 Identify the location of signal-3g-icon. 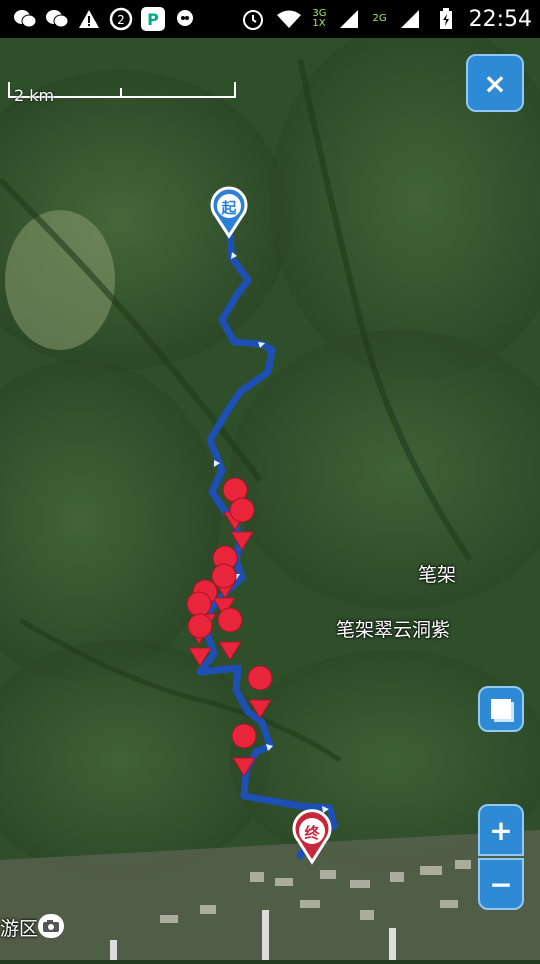
(349, 19).